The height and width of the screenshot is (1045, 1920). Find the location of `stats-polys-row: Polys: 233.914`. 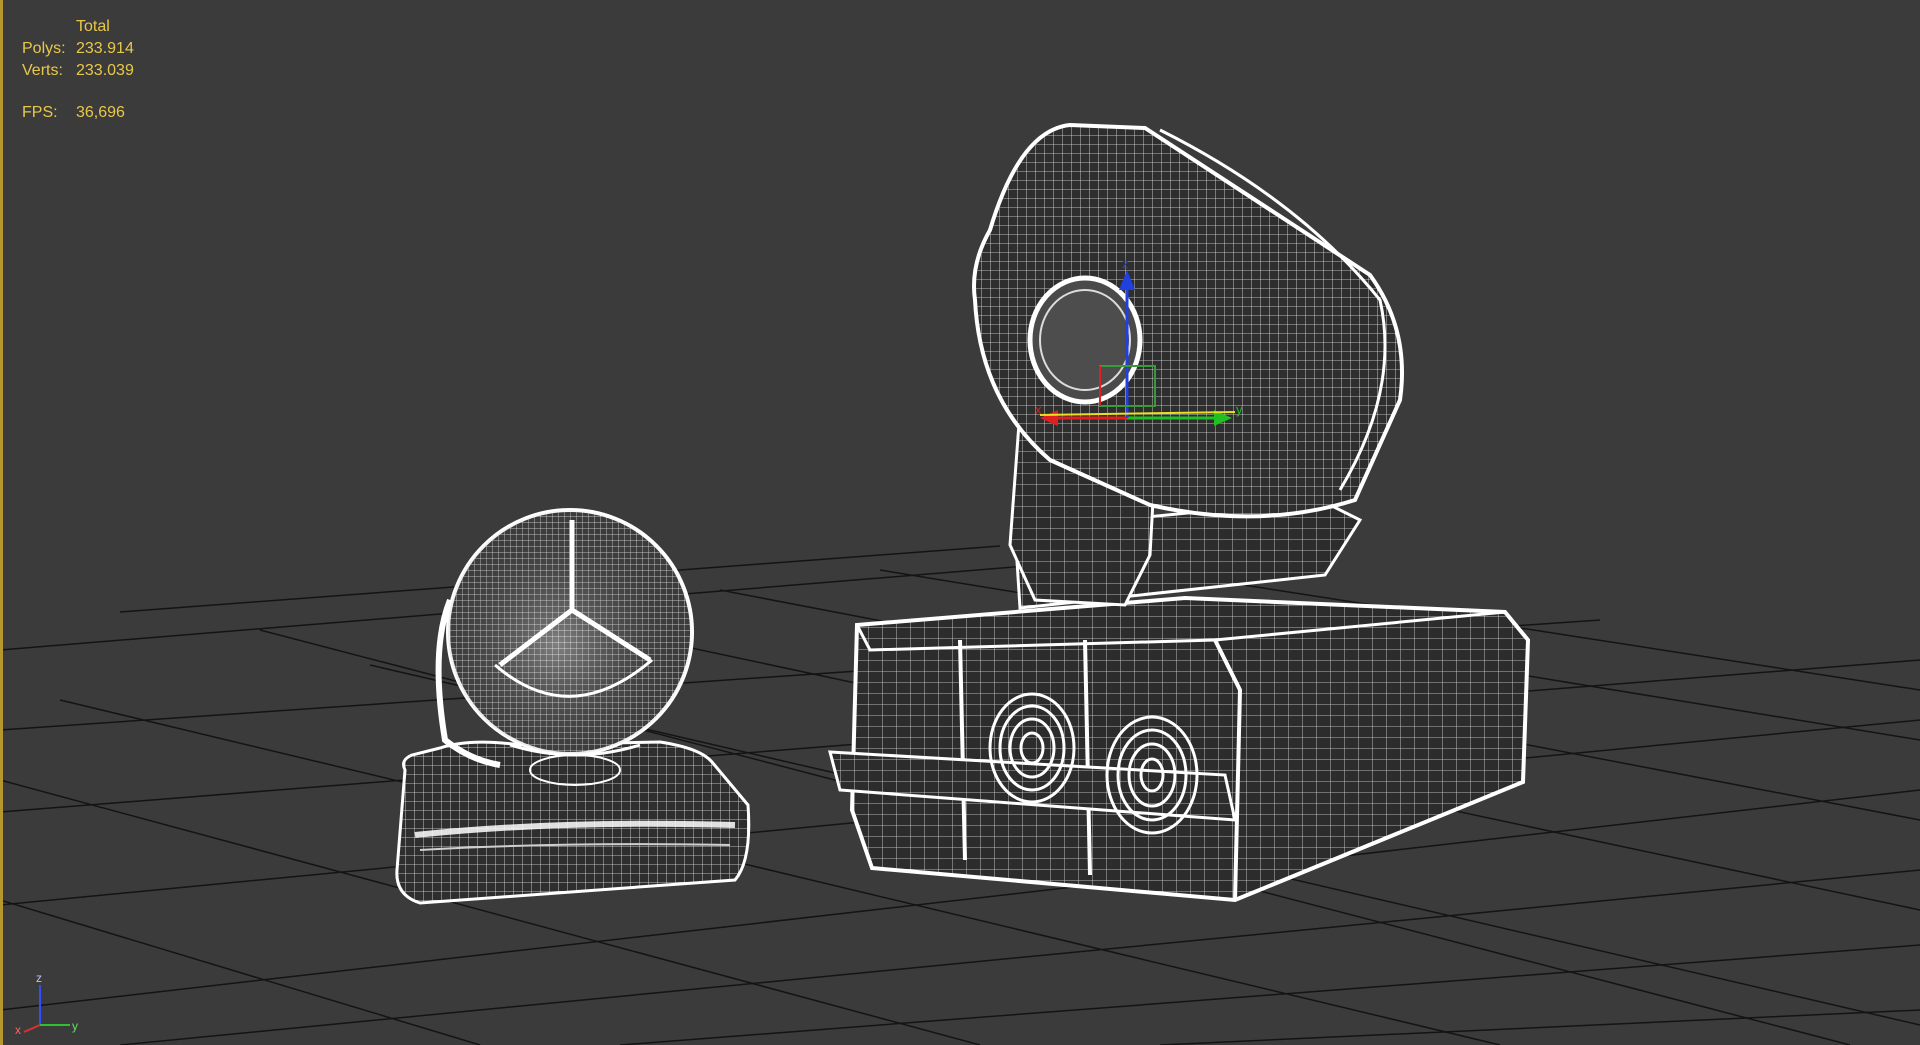

stats-polys-row: Polys: 233.914 is located at coordinates (78, 49).